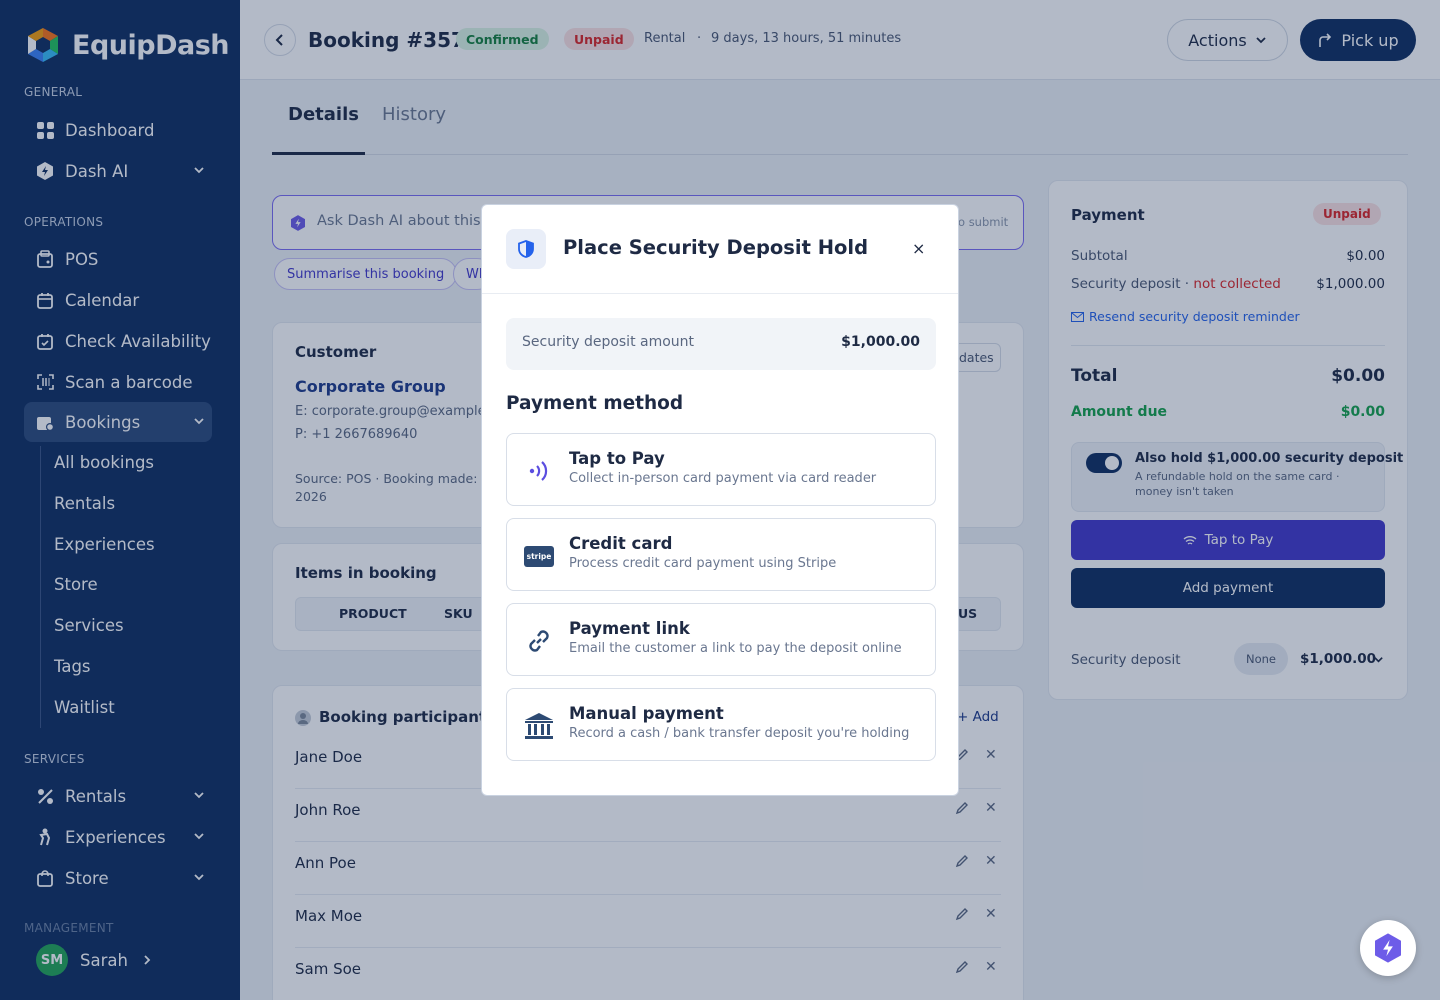 The width and height of the screenshot is (1440, 1000). I want to click on option-title: Payment link, so click(629, 628).